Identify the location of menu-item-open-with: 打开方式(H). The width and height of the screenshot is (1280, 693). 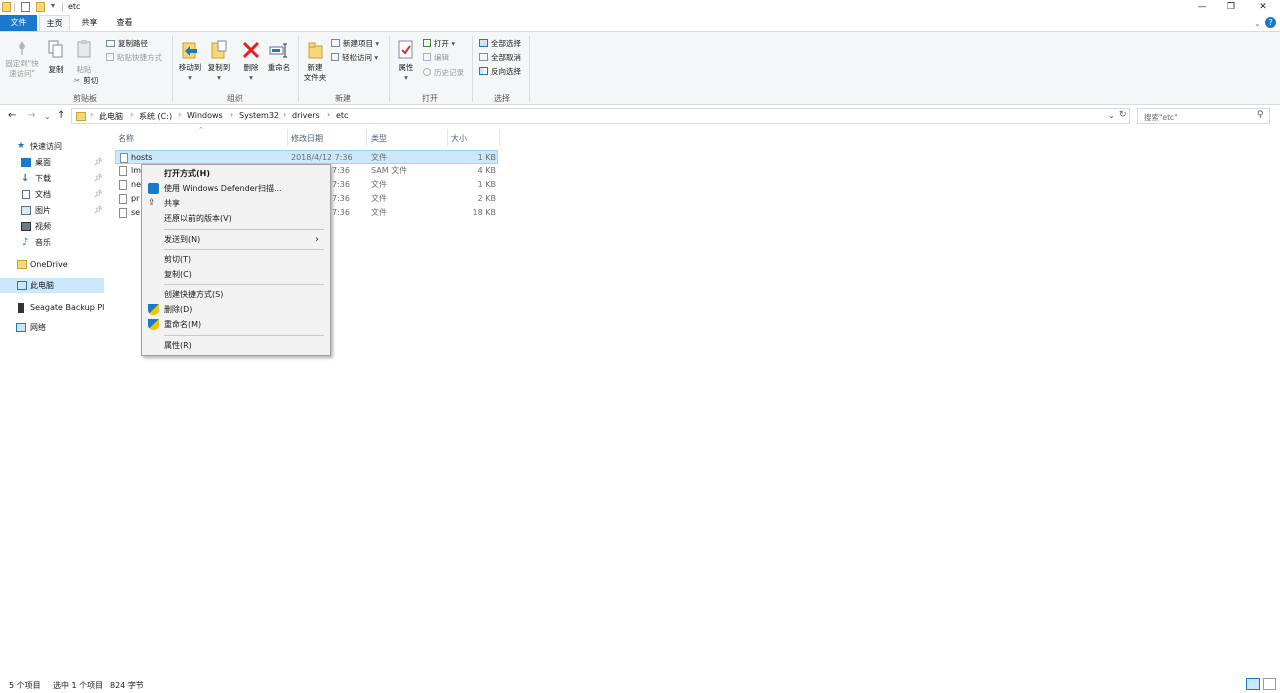
(236, 173).